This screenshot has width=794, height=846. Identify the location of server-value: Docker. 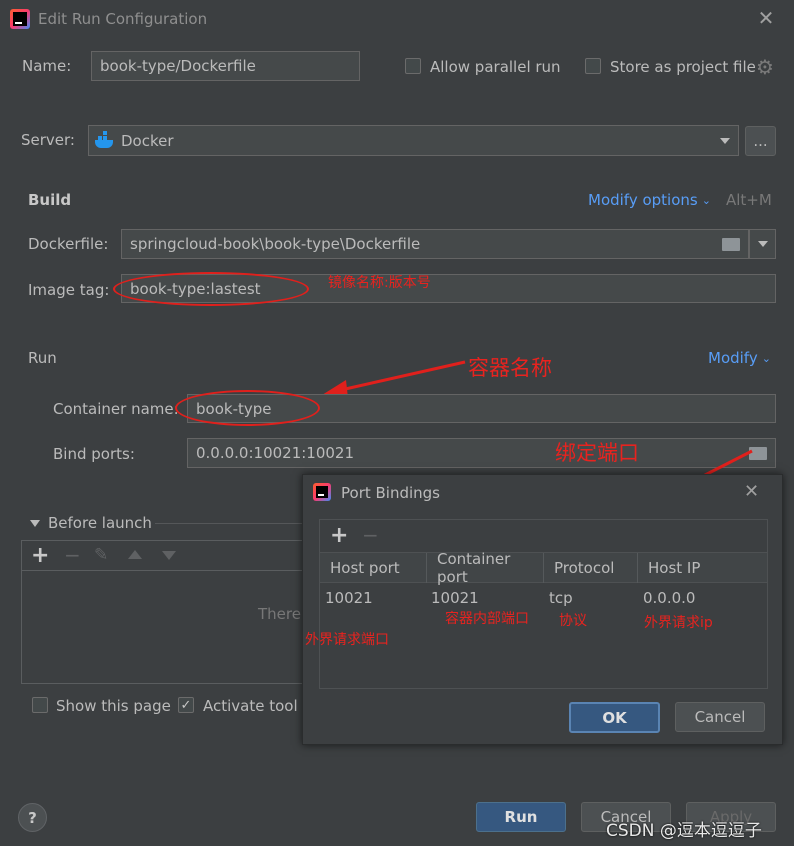
(147, 140).